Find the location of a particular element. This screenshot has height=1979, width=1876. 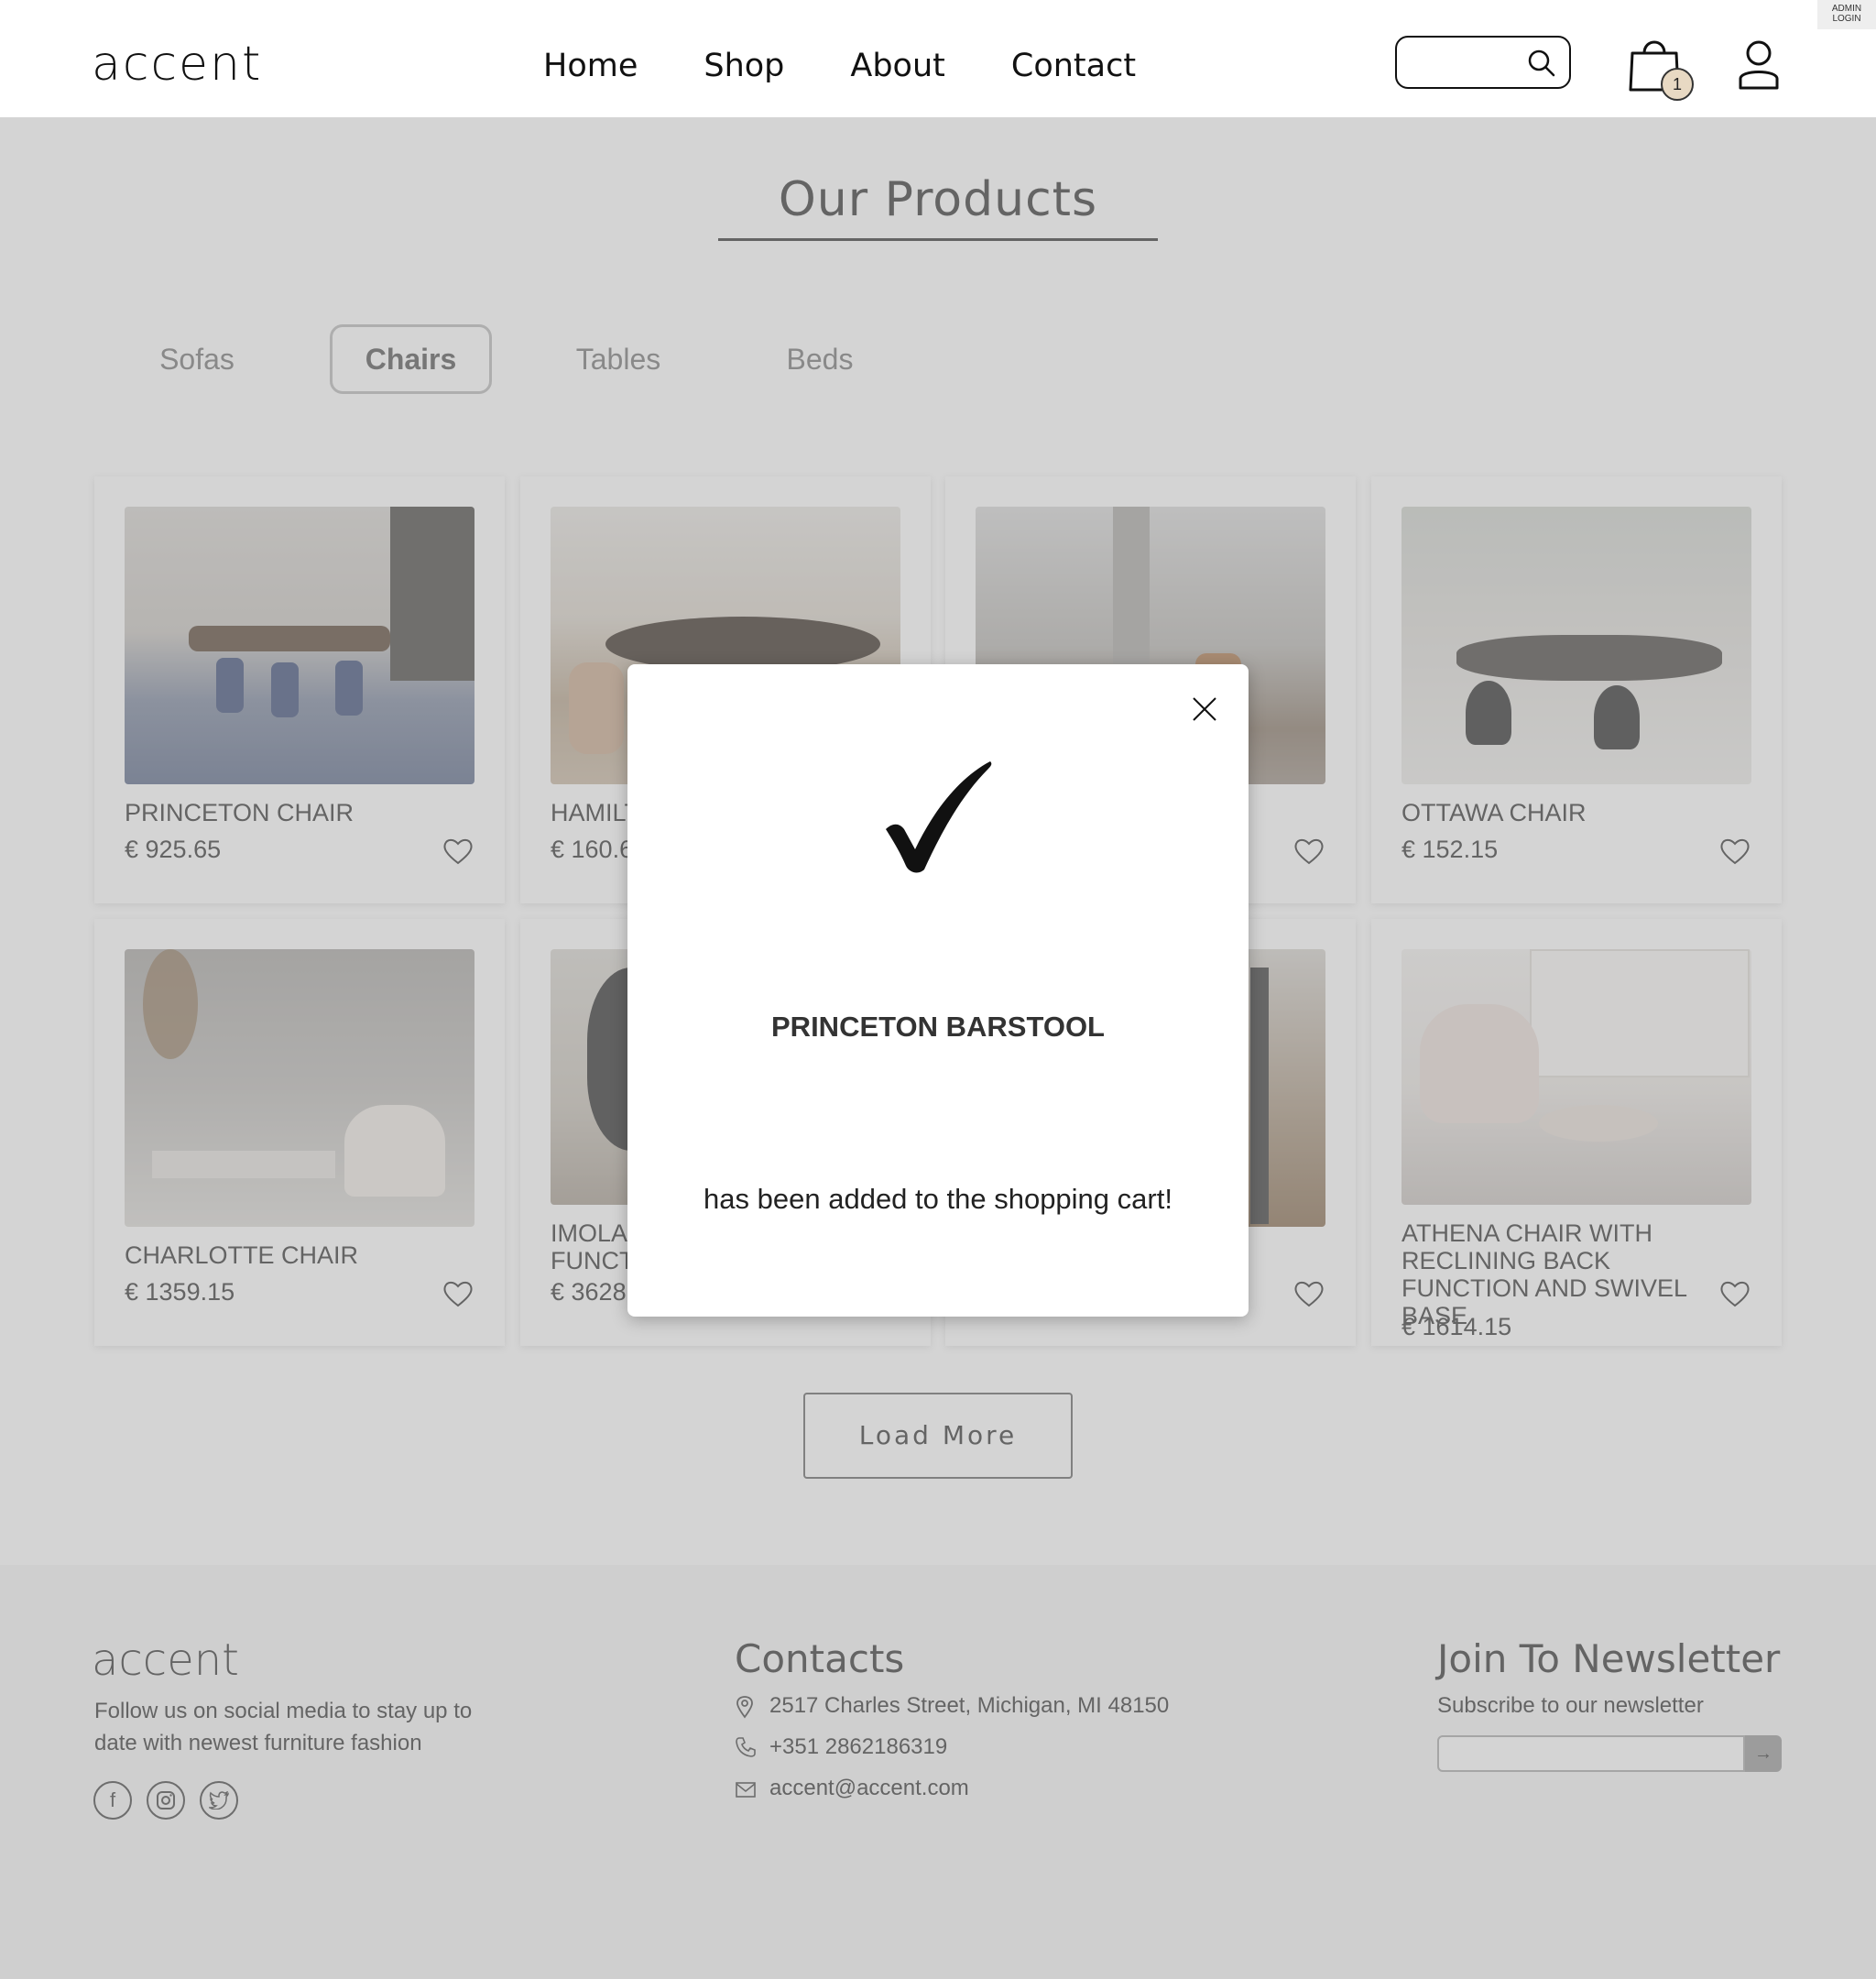

user-icon is located at coordinates (1759, 64).